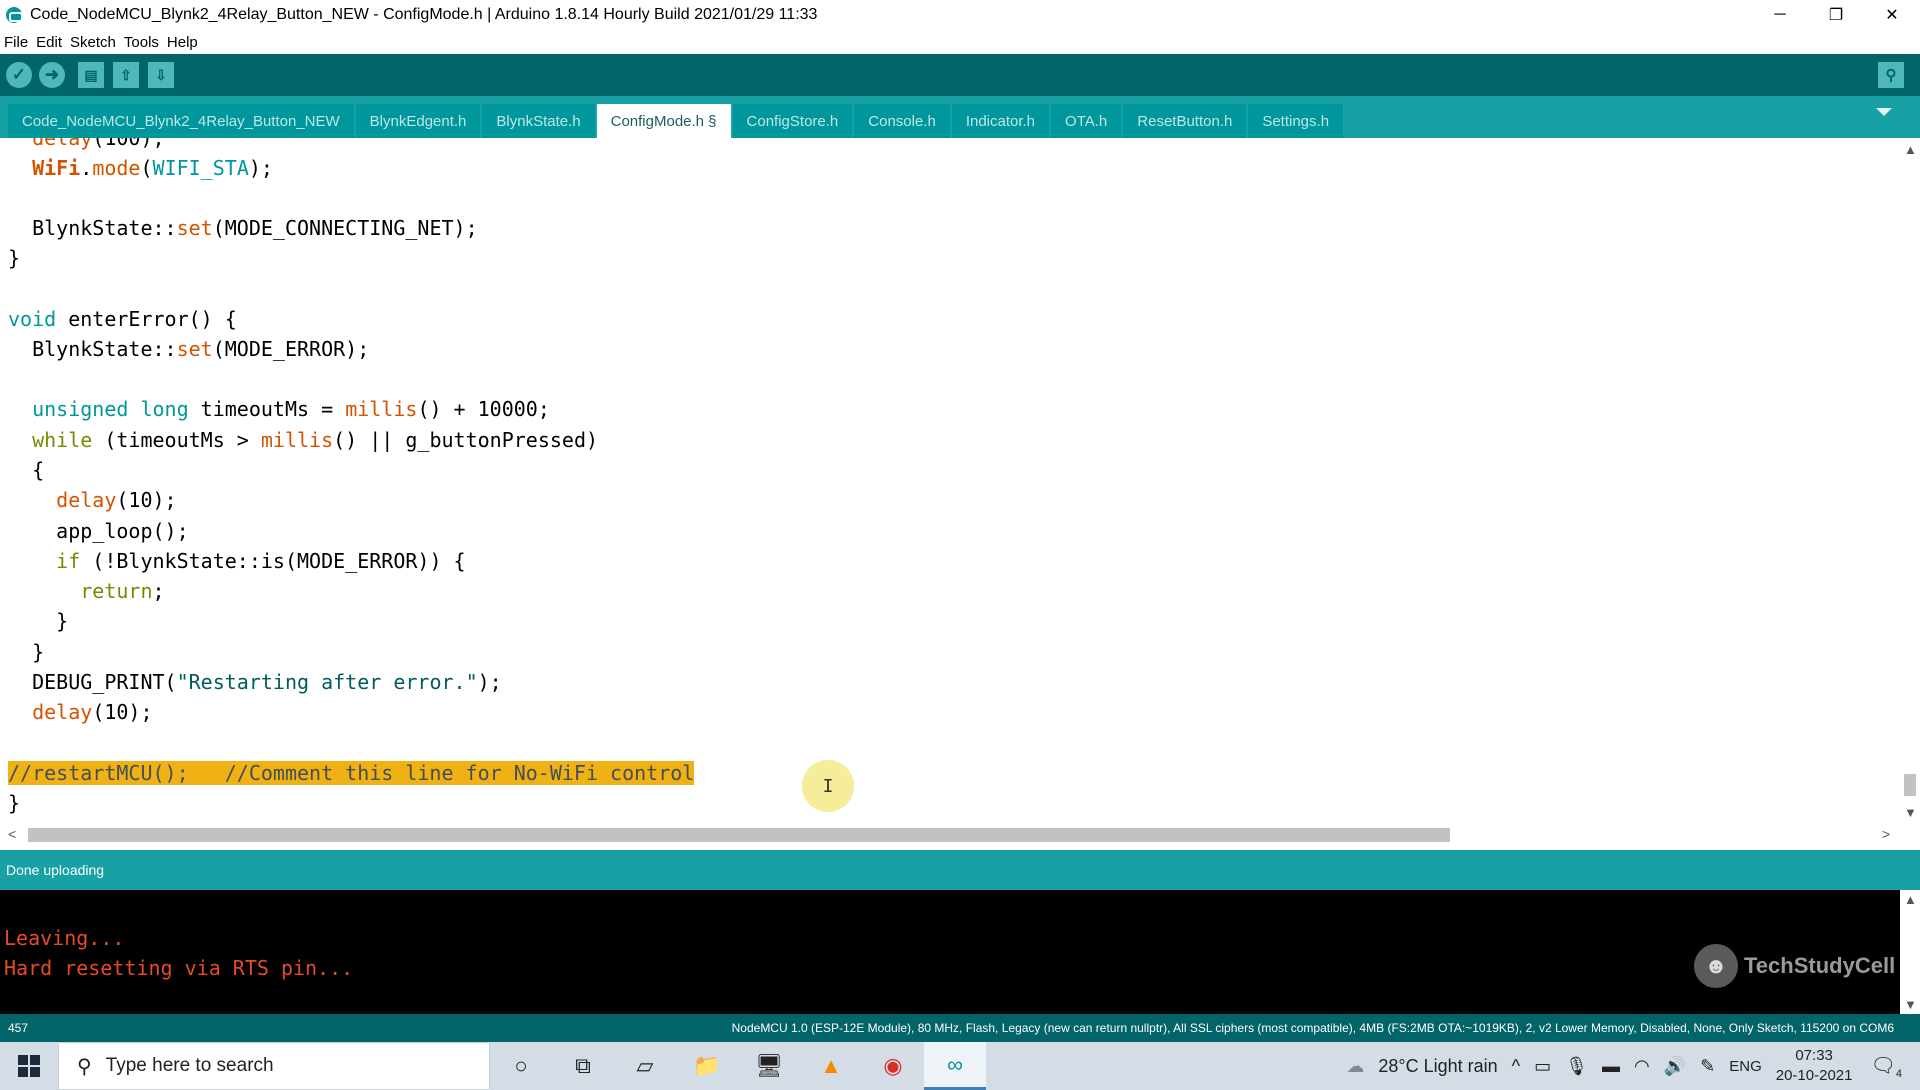 Image resolution: width=1920 pixels, height=1090 pixels. I want to click on maximize-button: ❐, so click(1836, 15).